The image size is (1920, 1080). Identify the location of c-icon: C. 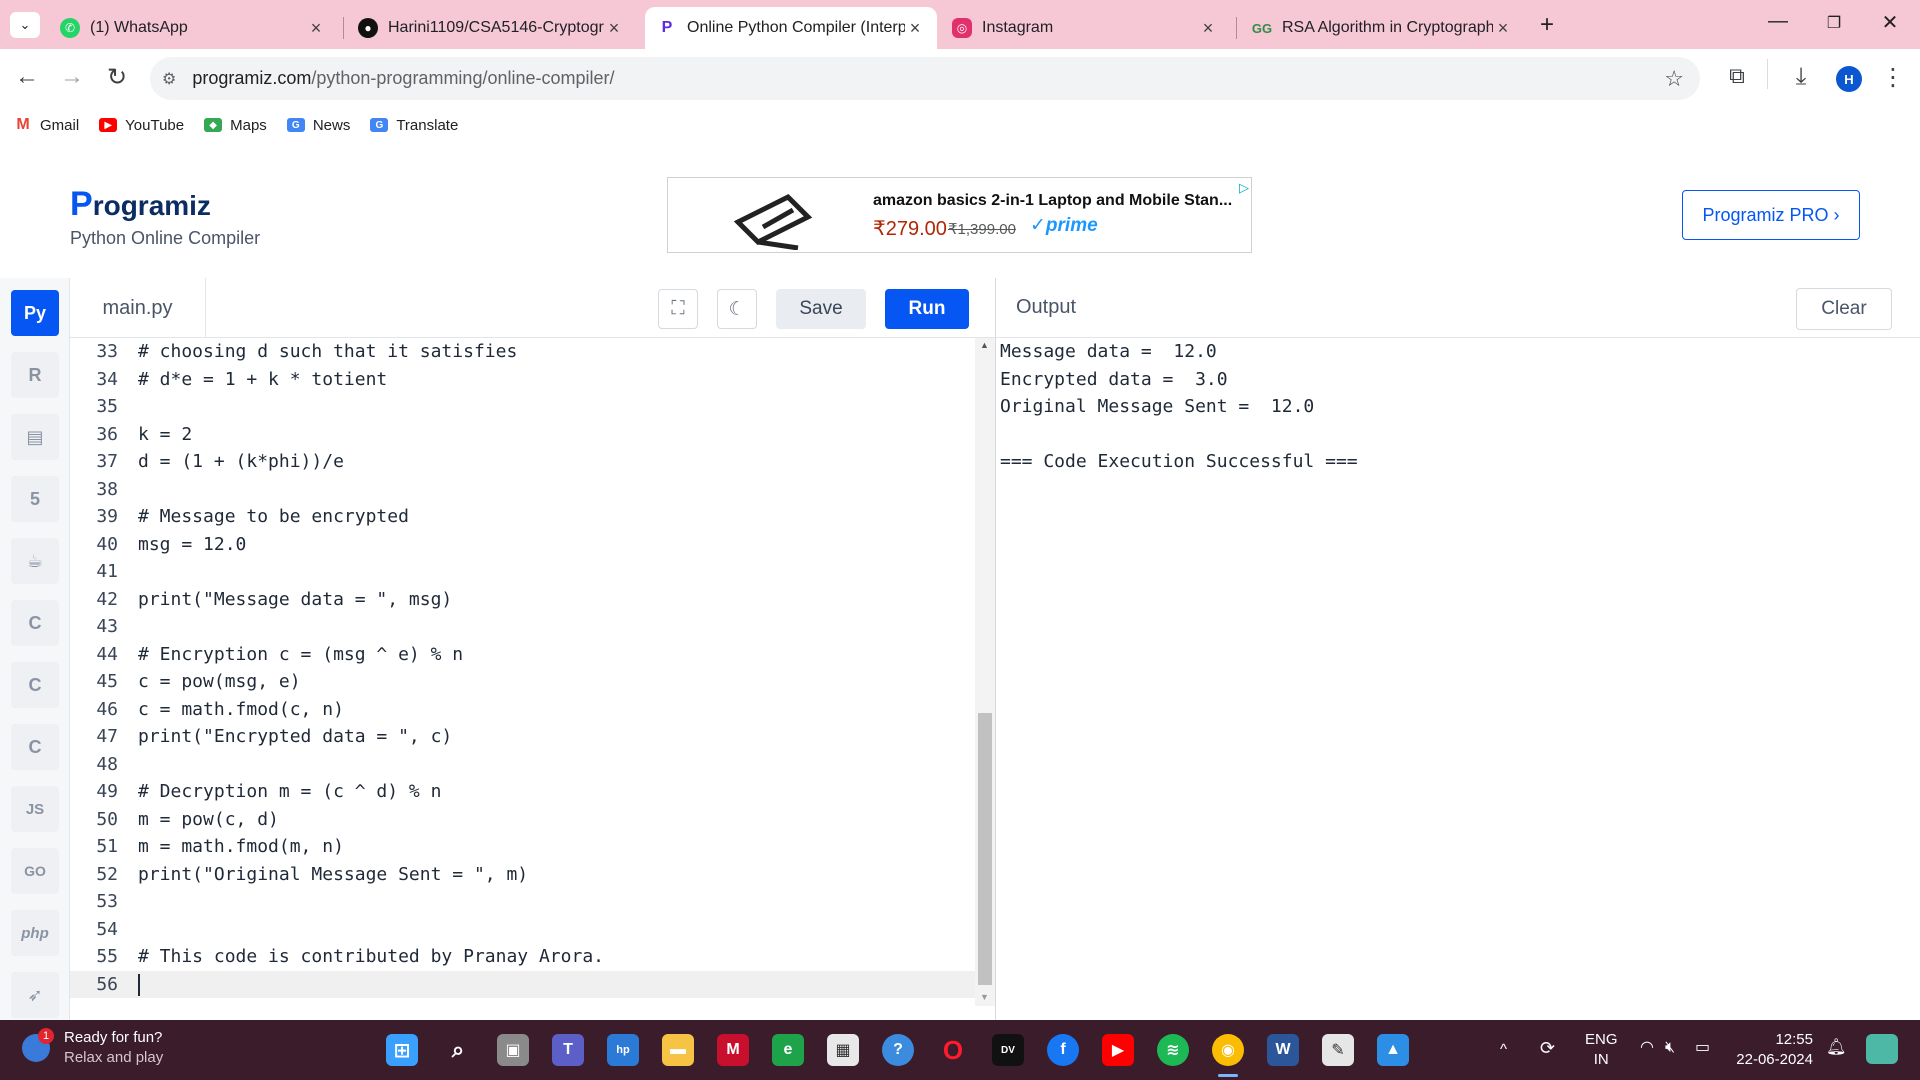
(35, 623).